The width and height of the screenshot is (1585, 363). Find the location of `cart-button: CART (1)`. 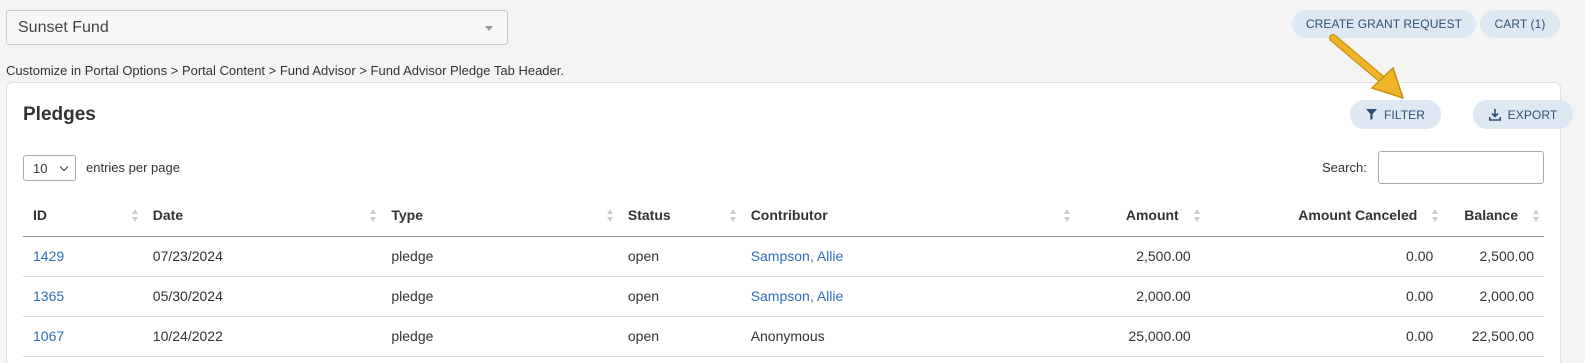

cart-button: CART (1) is located at coordinates (1520, 24).